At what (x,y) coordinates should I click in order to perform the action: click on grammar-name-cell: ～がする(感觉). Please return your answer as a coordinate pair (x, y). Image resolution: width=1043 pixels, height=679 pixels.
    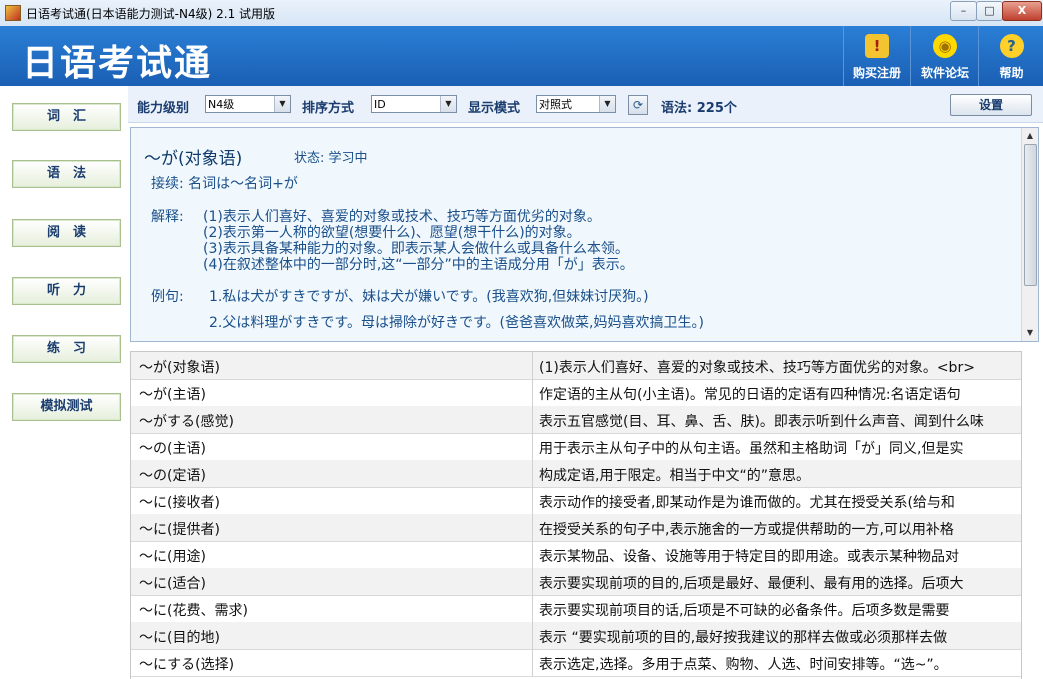
    Looking at the image, I should click on (186, 422).